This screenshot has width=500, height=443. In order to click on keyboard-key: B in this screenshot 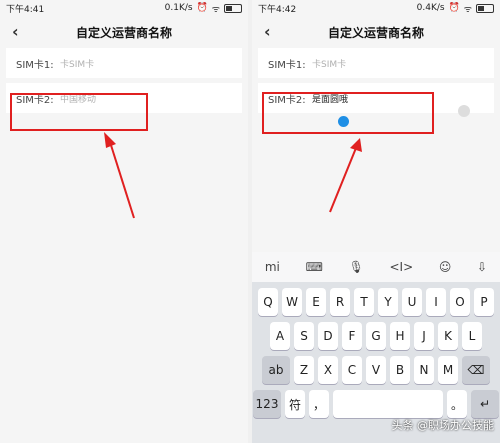, I will do `click(400, 370)`.